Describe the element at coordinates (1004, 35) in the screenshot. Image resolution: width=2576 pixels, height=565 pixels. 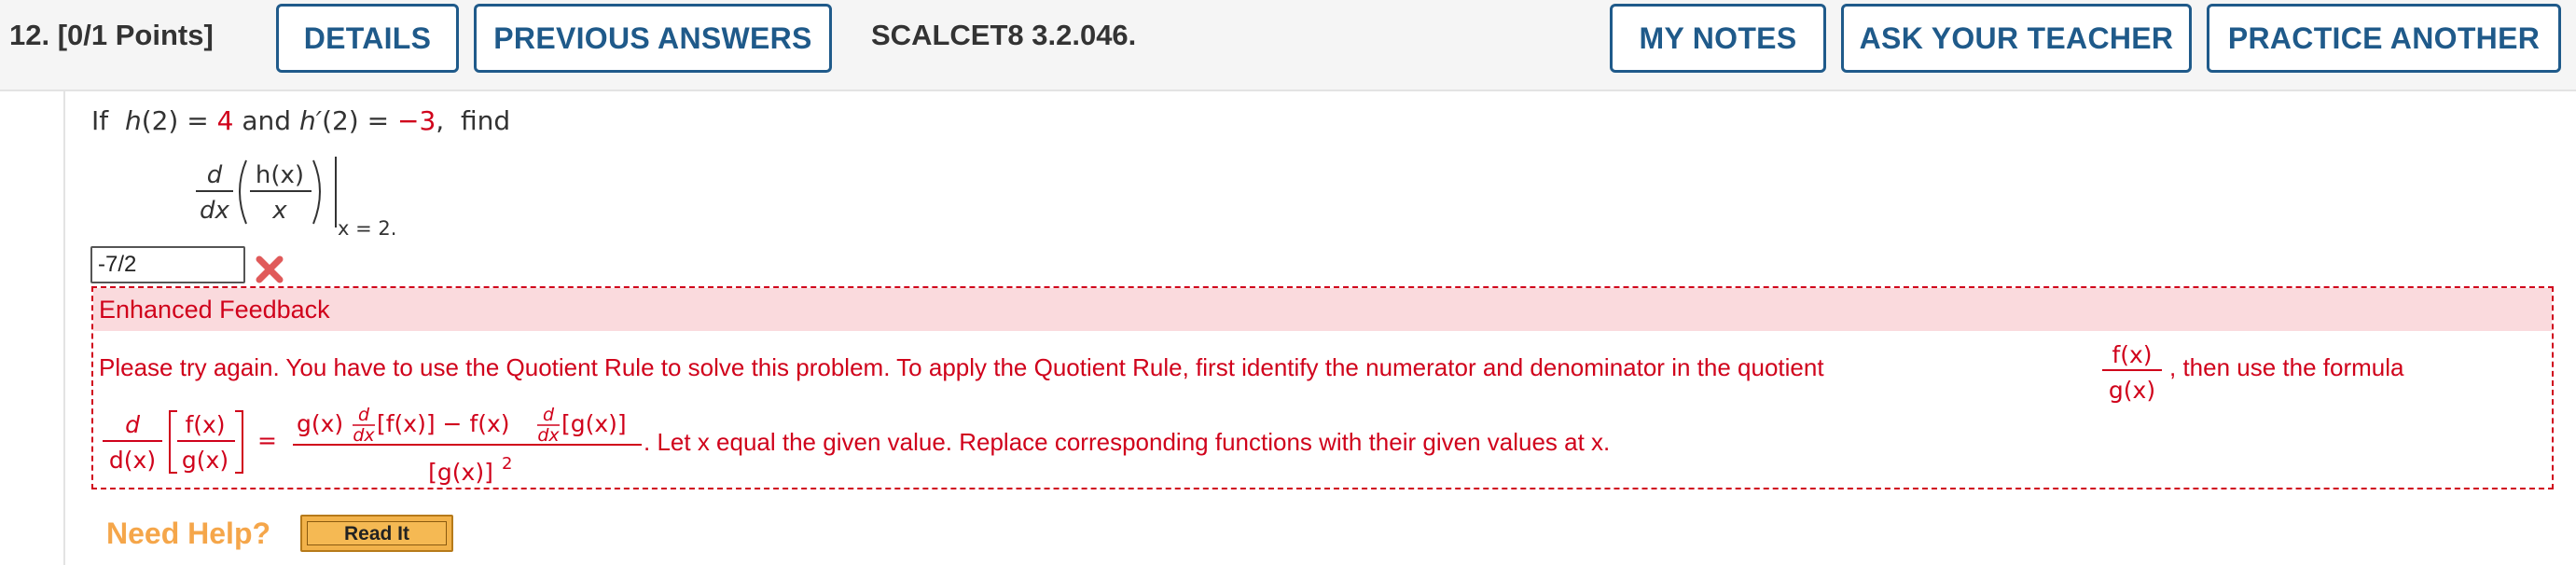
I see `question-reference: SCALCET8 3.2.046.` at that location.